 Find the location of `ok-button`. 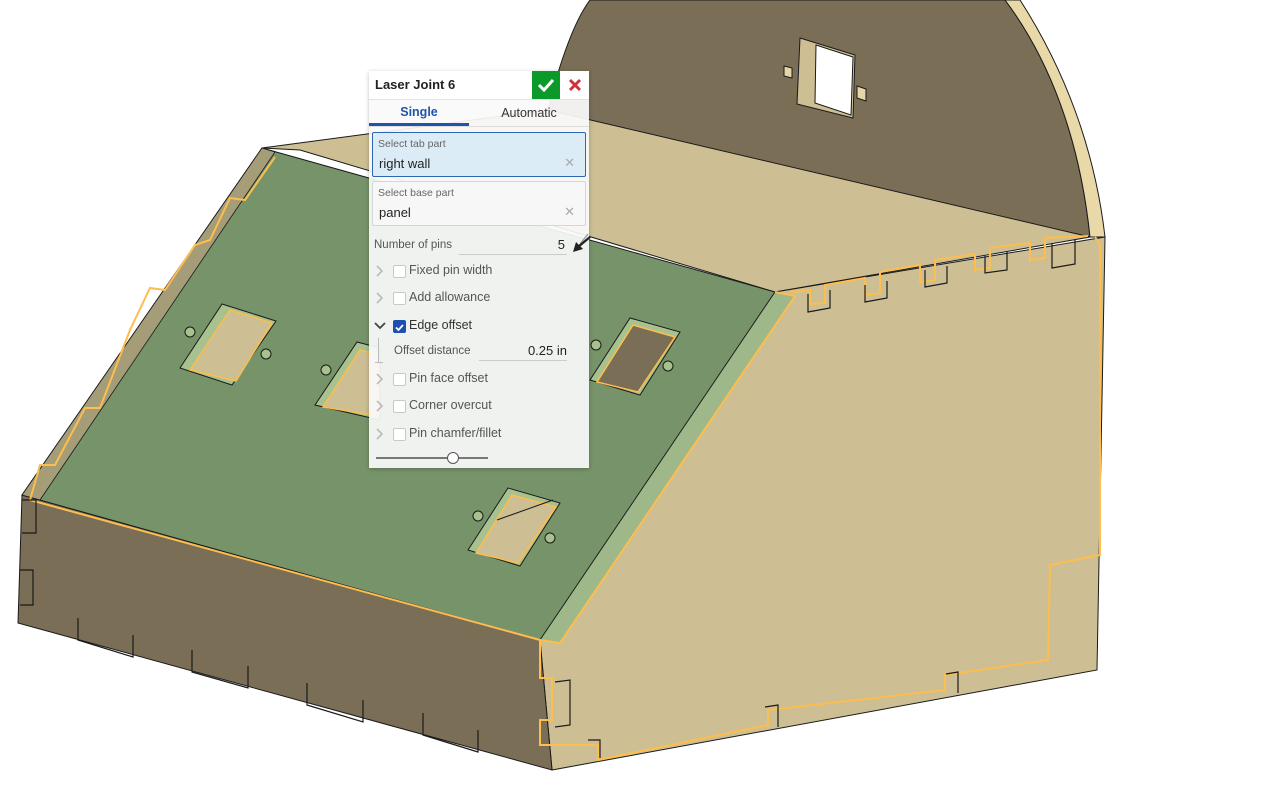

ok-button is located at coordinates (546, 85).